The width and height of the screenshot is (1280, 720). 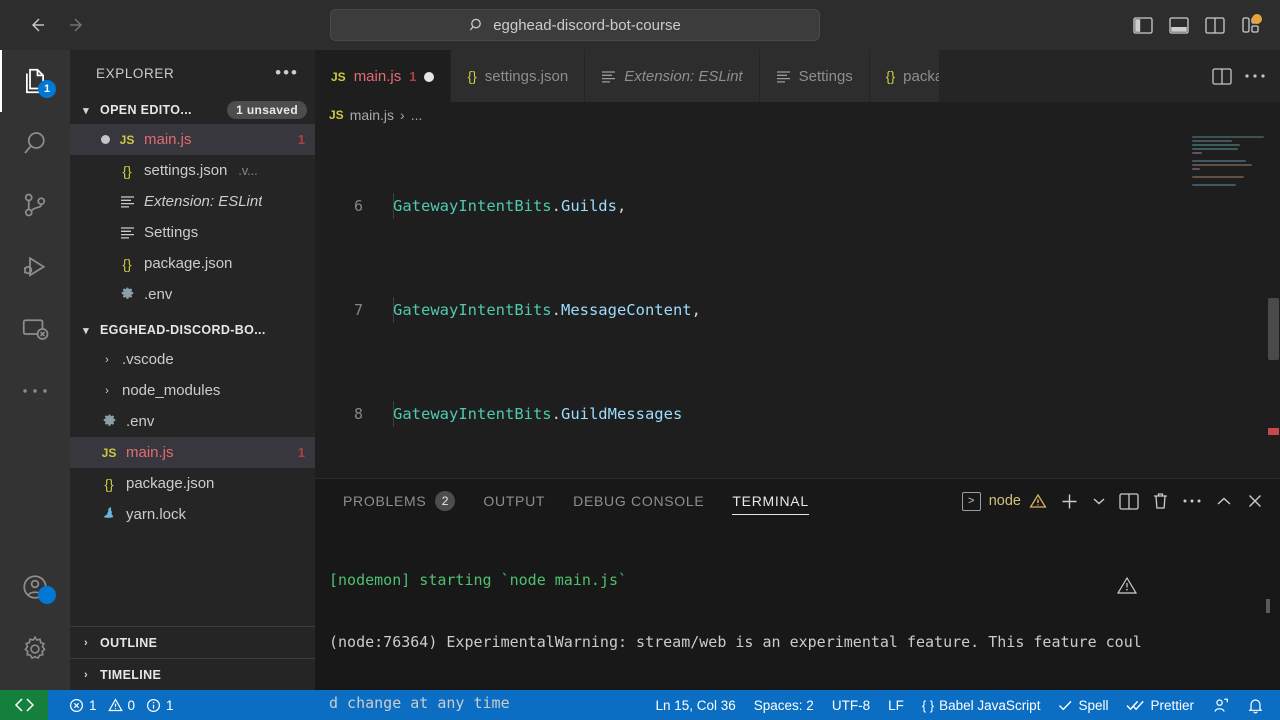 What do you see at coordinates (904, 76) in the screenshot?
I see `tab-package-json: {} packa` at bounding box center [904, 76].